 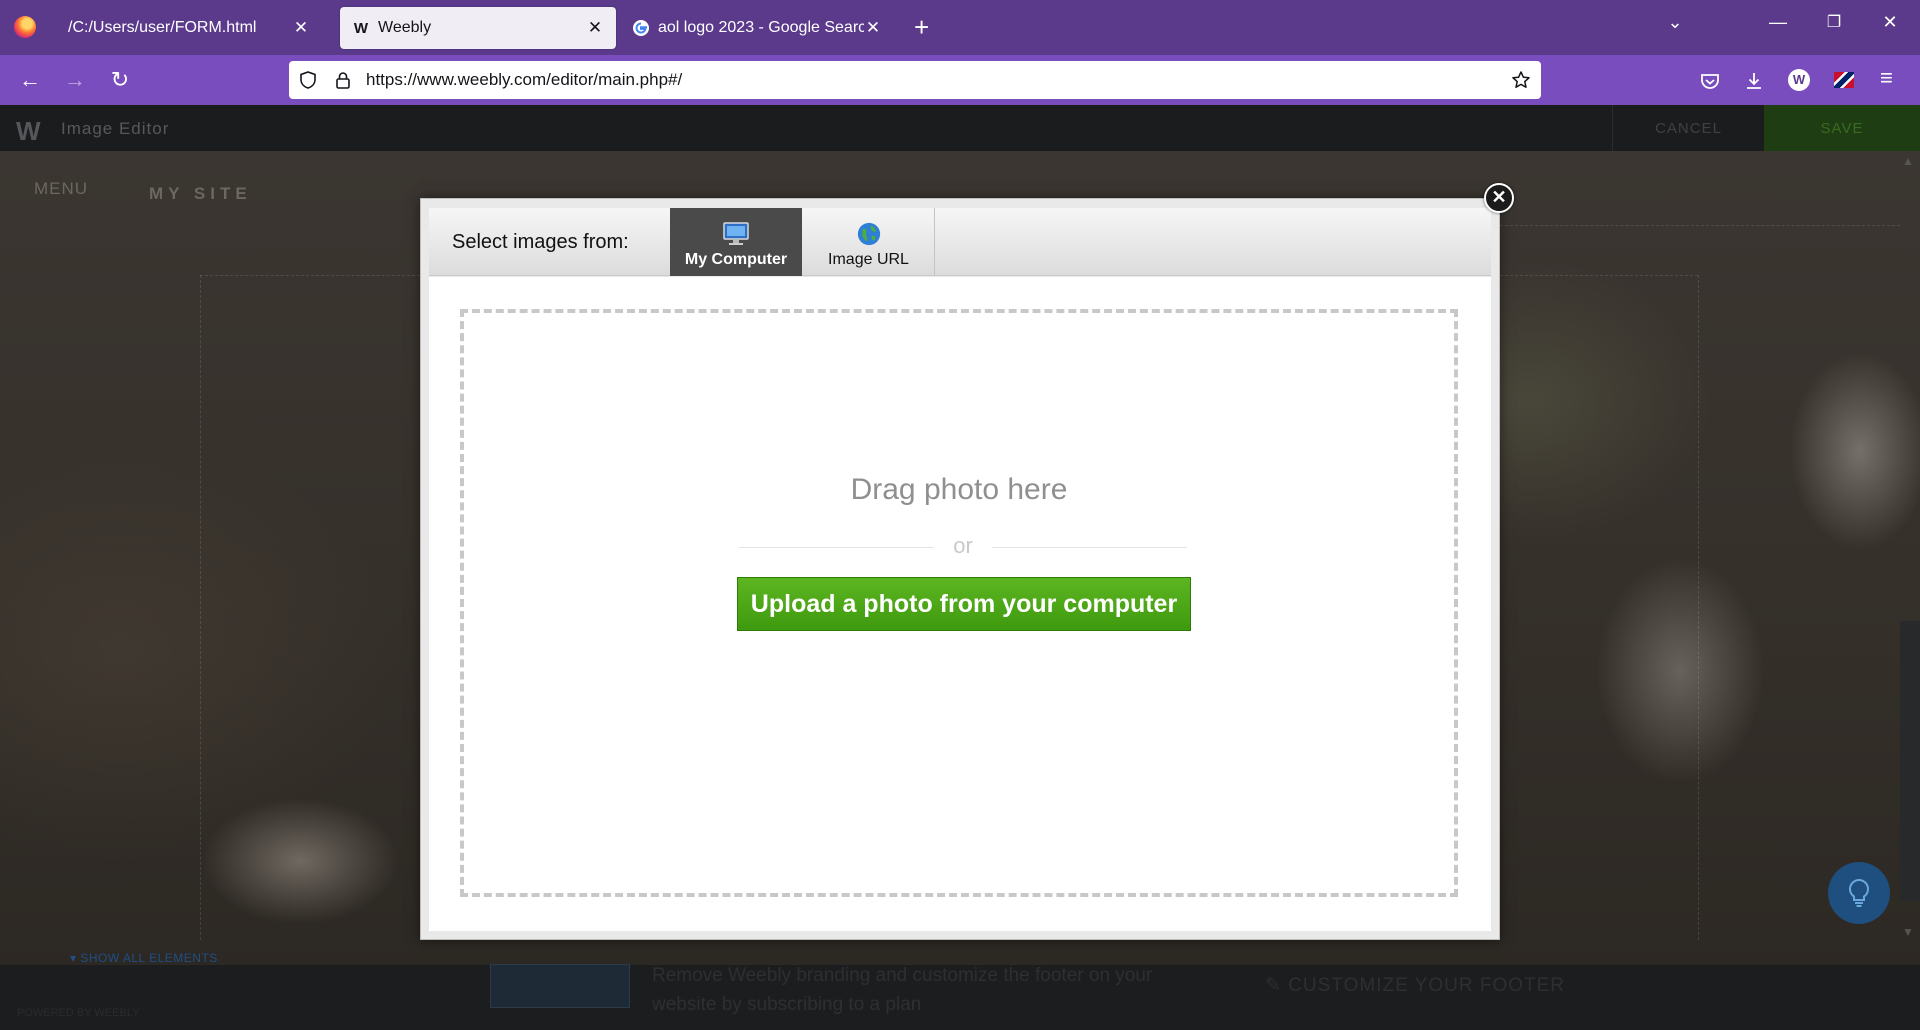 What do you see at coordinates (1778, 22) in the screenshot?
I see `minimize-icon: —` at bounding box center [1778, 22].